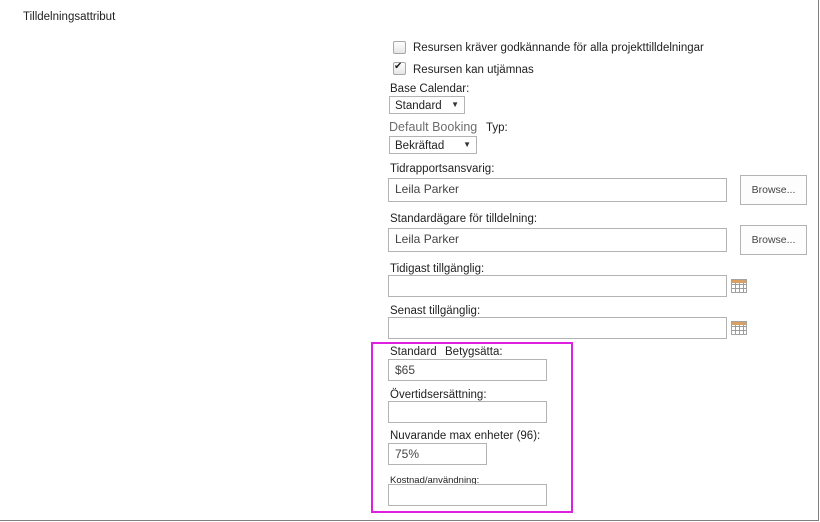 The height and width of the screenshot is (522, 820). I want to click on latest-available-input, so click(557, 328).